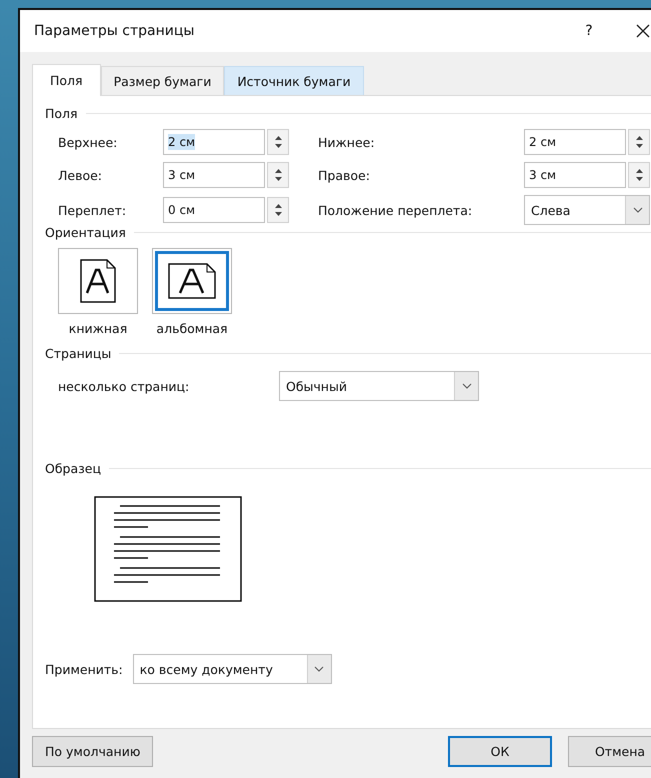  Describe the element at coordinates (93, 210) in the screenshot. I see `field-label: Переплет:` at that location.